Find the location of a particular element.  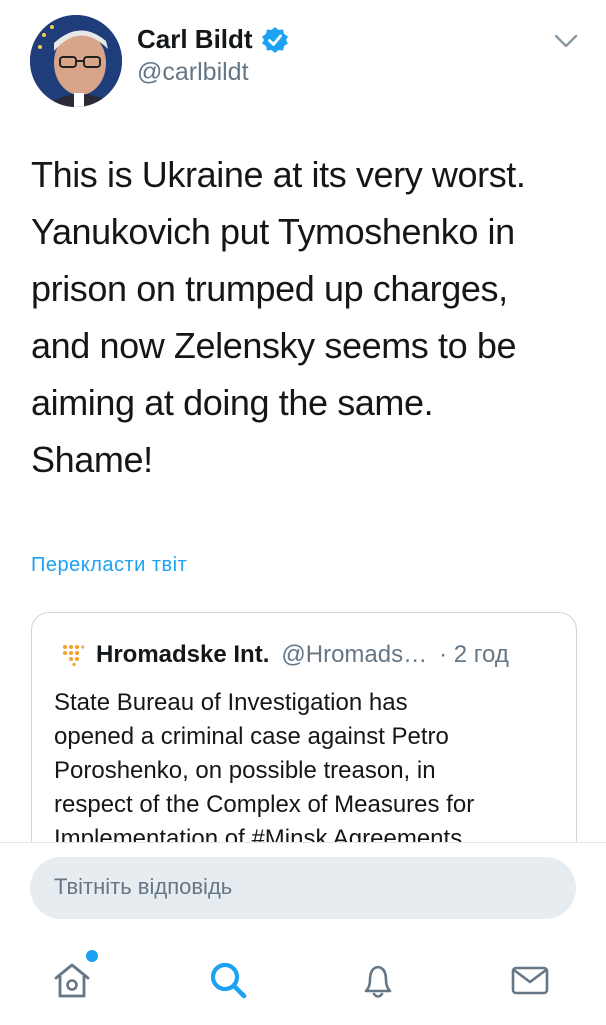

author-handle: @carlbildt is located at coordinates (193, 72).